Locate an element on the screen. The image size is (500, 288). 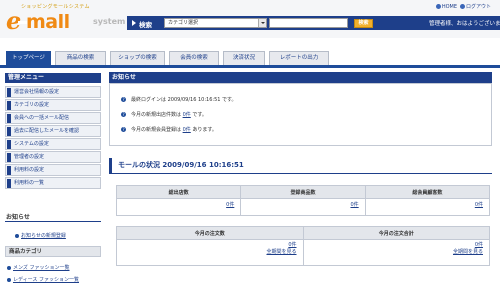
new-notice-link-label: お知らせの新規登録 is located at coordinates (43, 236).